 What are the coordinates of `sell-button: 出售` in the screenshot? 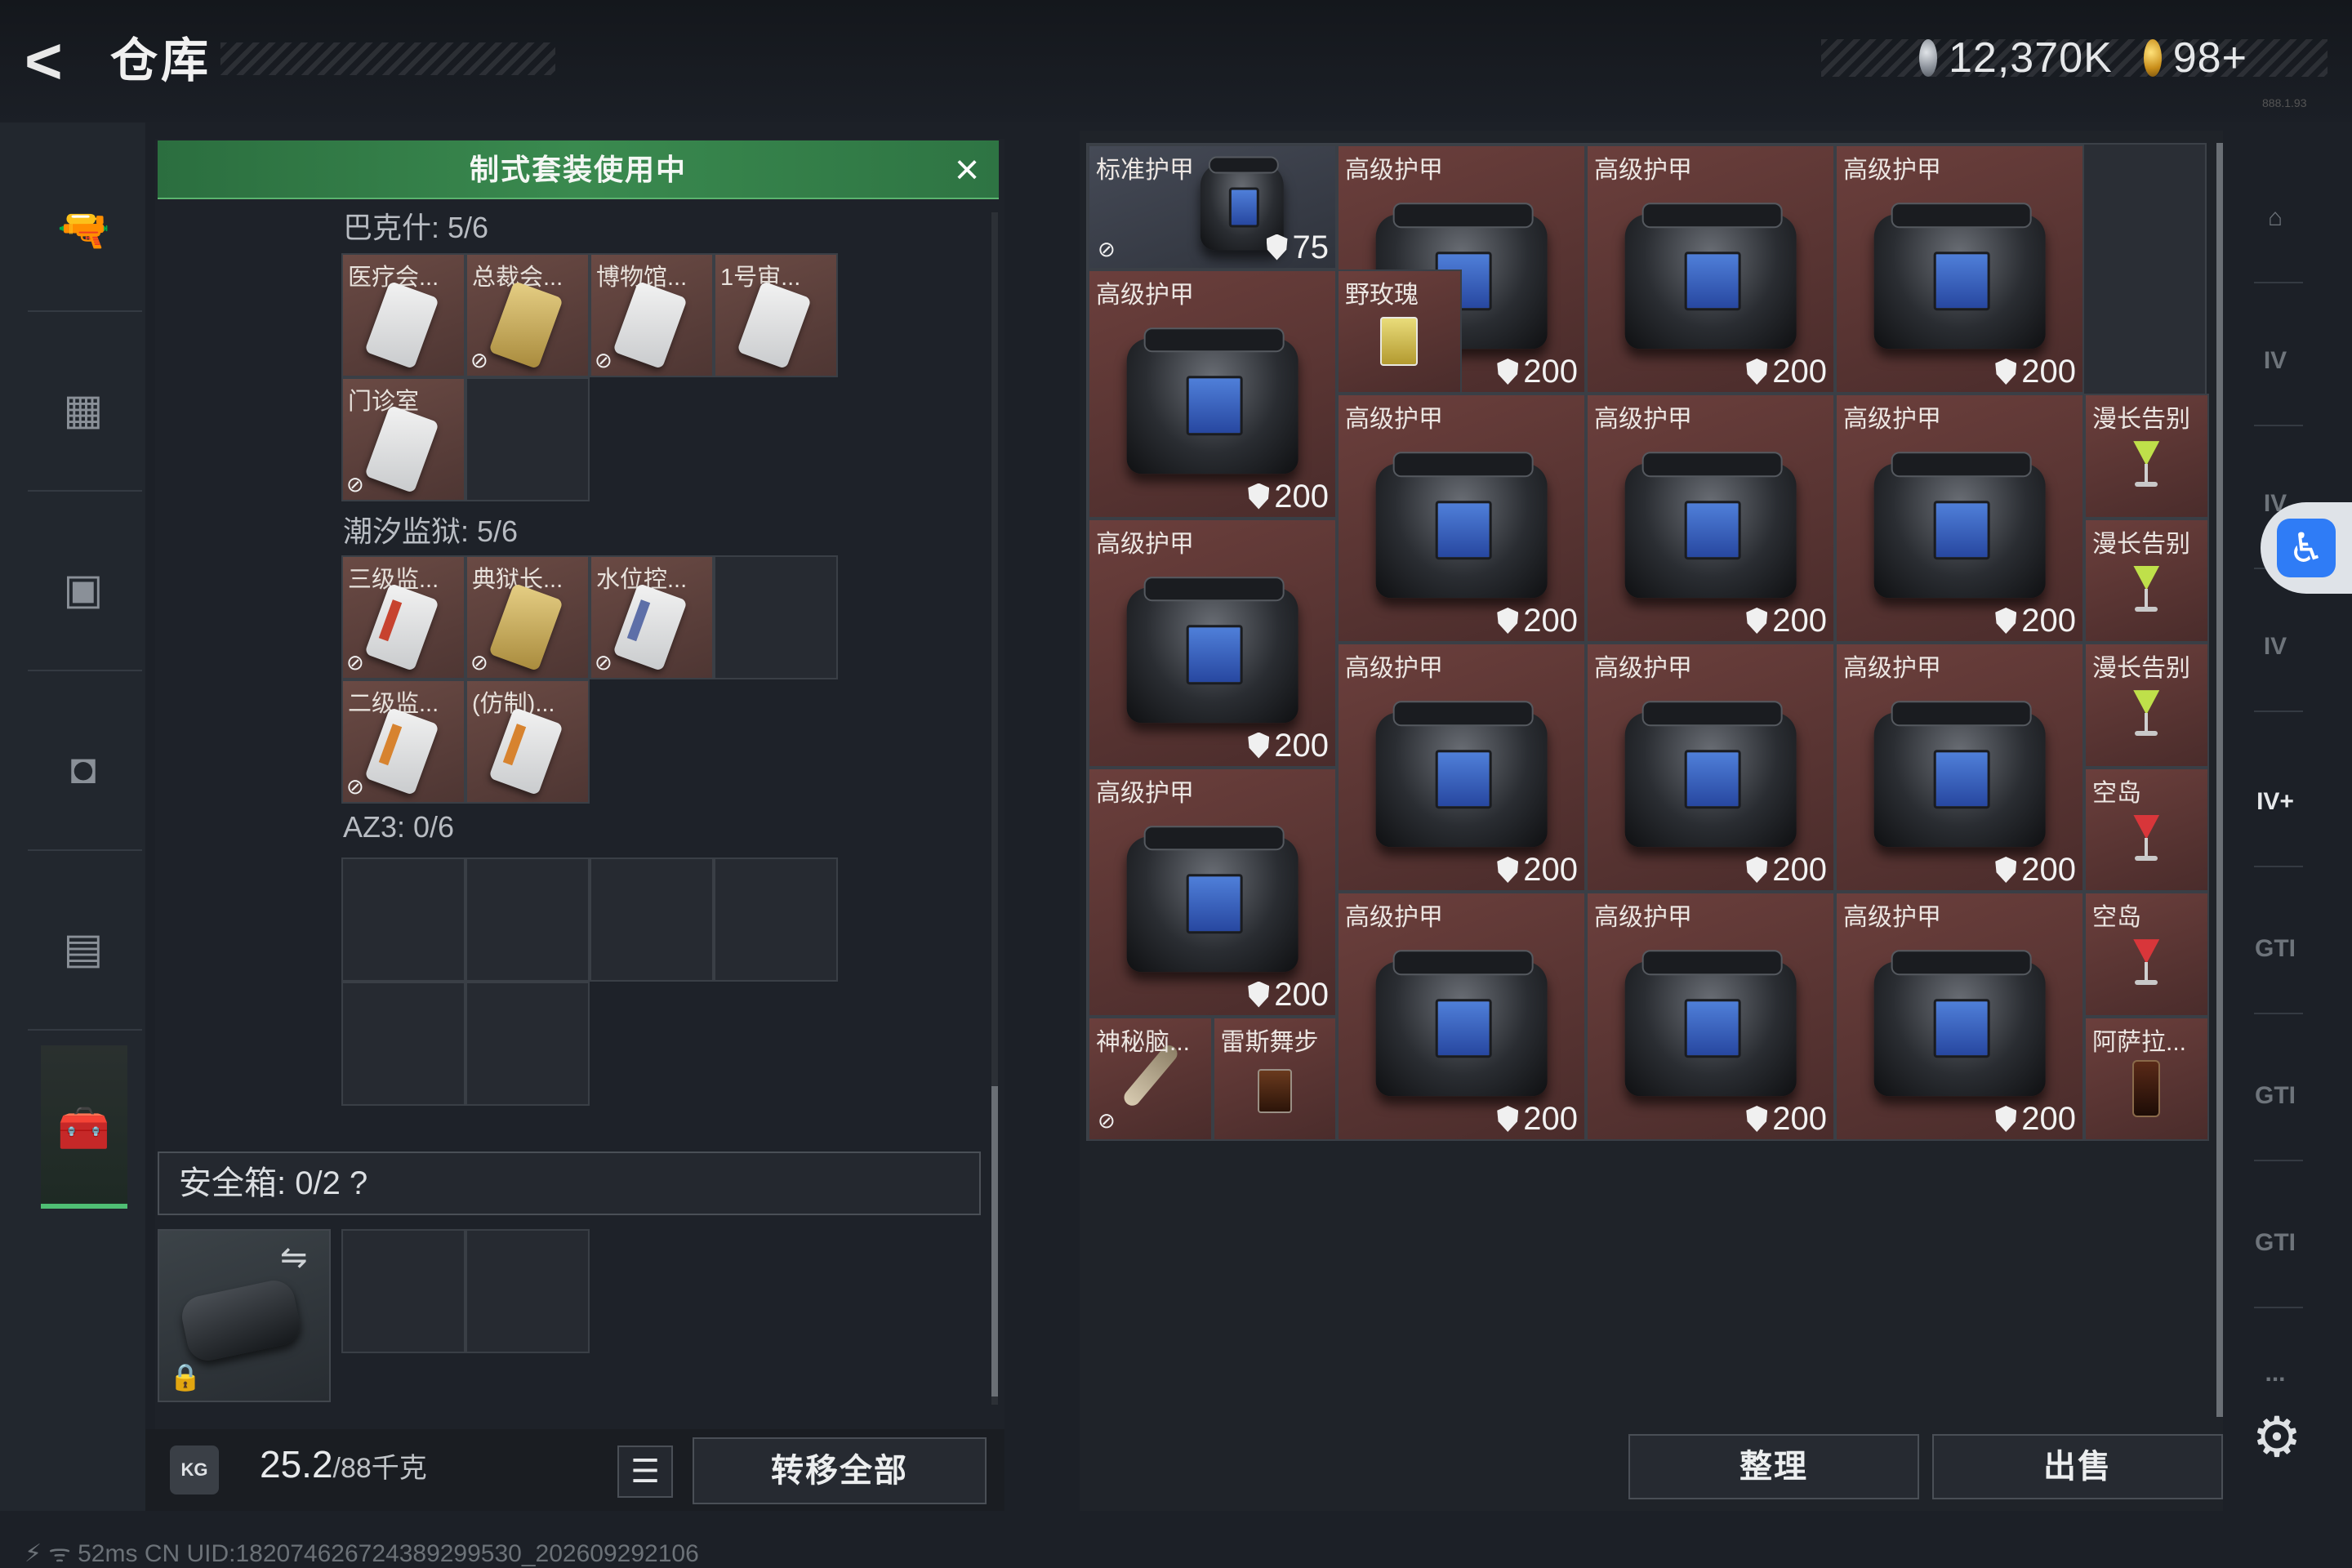 It's located at (2077, 1466).